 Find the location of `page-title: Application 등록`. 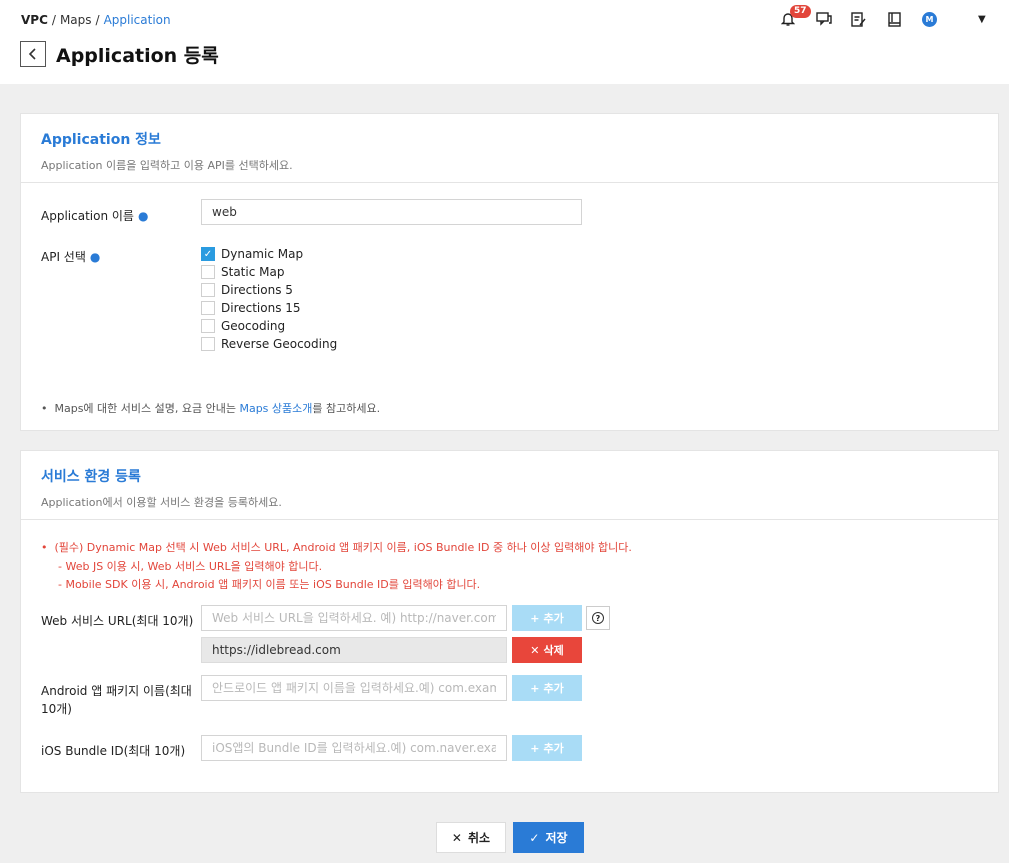

page-title: Application 등록 is located at coordinates (137, 56).